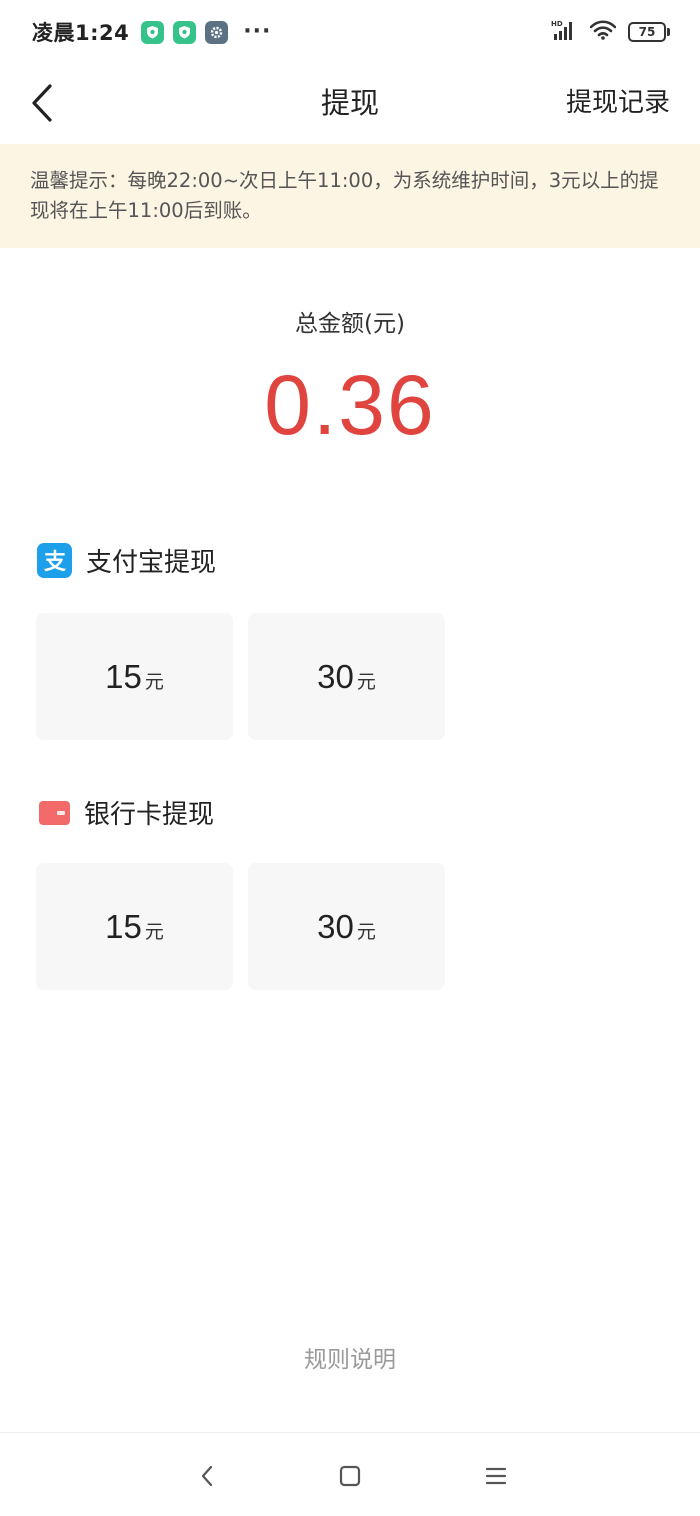 The image size is (700, 1516). Describe the element at coordinates (557, 24) in the screenshot. I see `network-type-label: HD` at that location.